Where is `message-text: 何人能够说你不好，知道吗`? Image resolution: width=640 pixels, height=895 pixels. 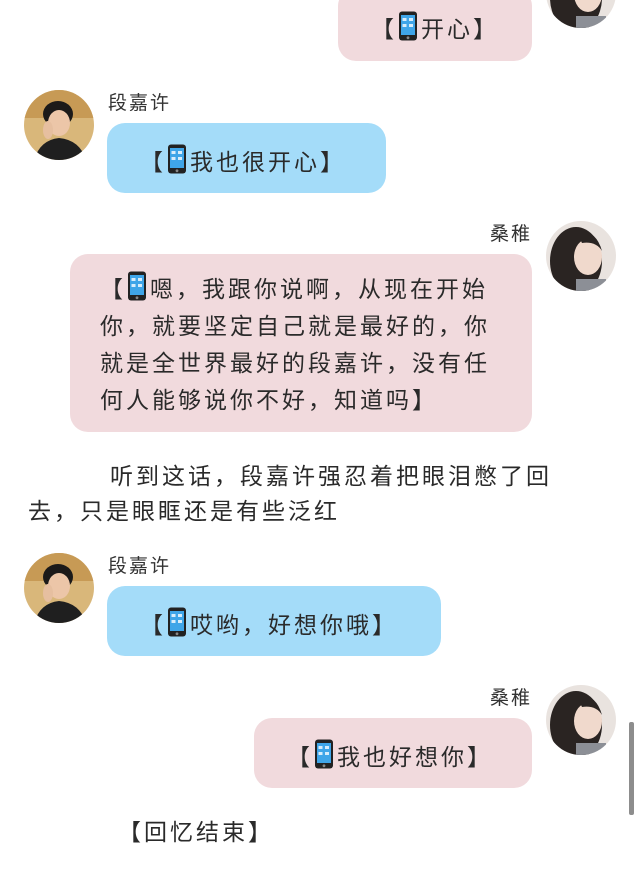
message-text: 何人能够说你不好，知道吗 is located at coordinates (256, 401).